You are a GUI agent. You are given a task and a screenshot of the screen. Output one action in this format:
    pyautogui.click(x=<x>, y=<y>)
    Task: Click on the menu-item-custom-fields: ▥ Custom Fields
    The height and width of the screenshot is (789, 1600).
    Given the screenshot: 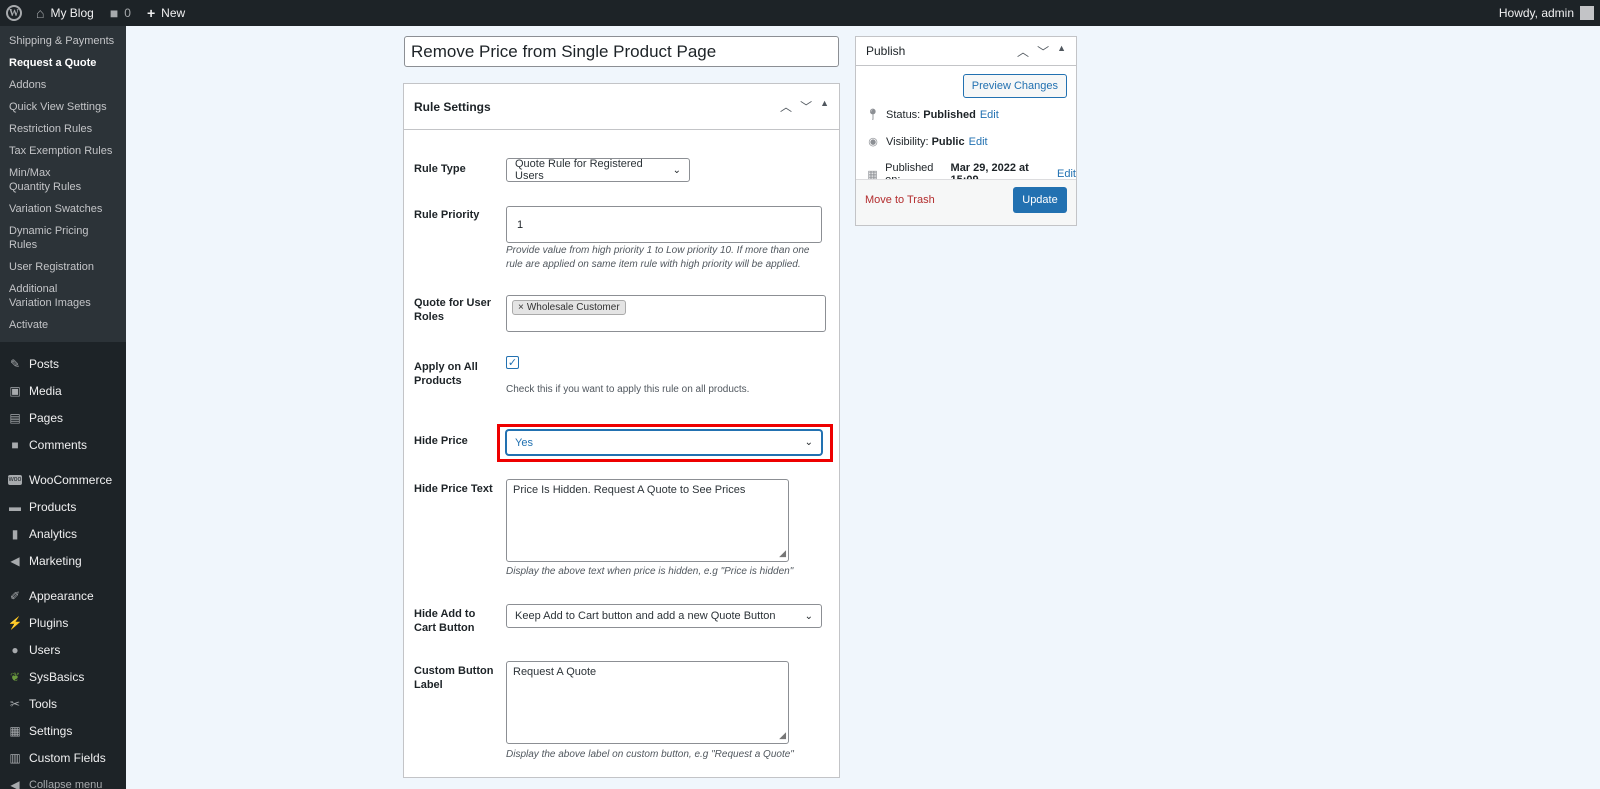 What is the action you would take?
    pyautogui.click(x=63, y=757)
    